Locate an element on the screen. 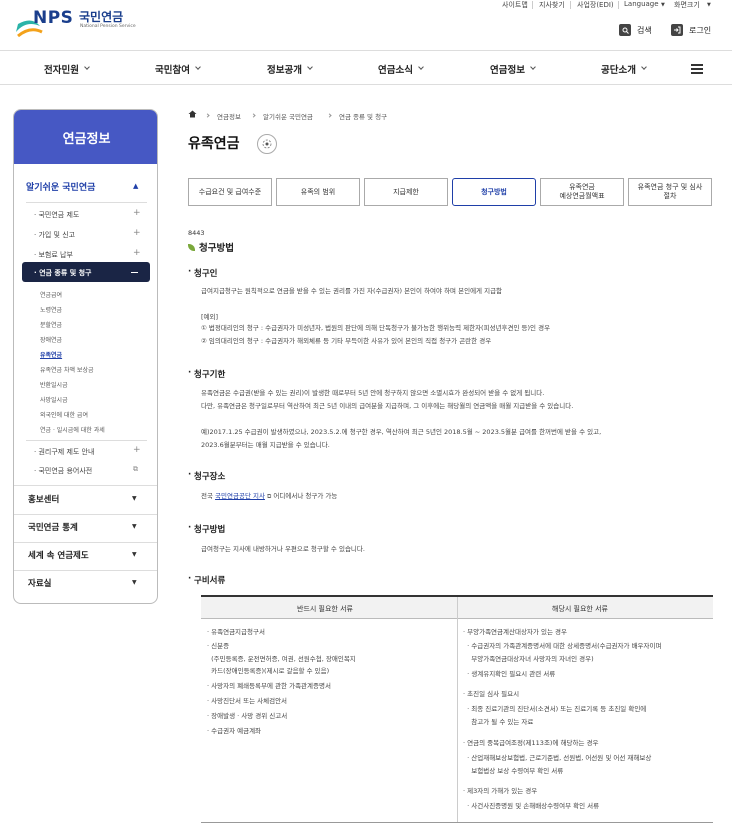 The height and width of the screenshot is (832, 732). sub-item: 외국인에 대한 급여 is located at coordinates (64, 414).